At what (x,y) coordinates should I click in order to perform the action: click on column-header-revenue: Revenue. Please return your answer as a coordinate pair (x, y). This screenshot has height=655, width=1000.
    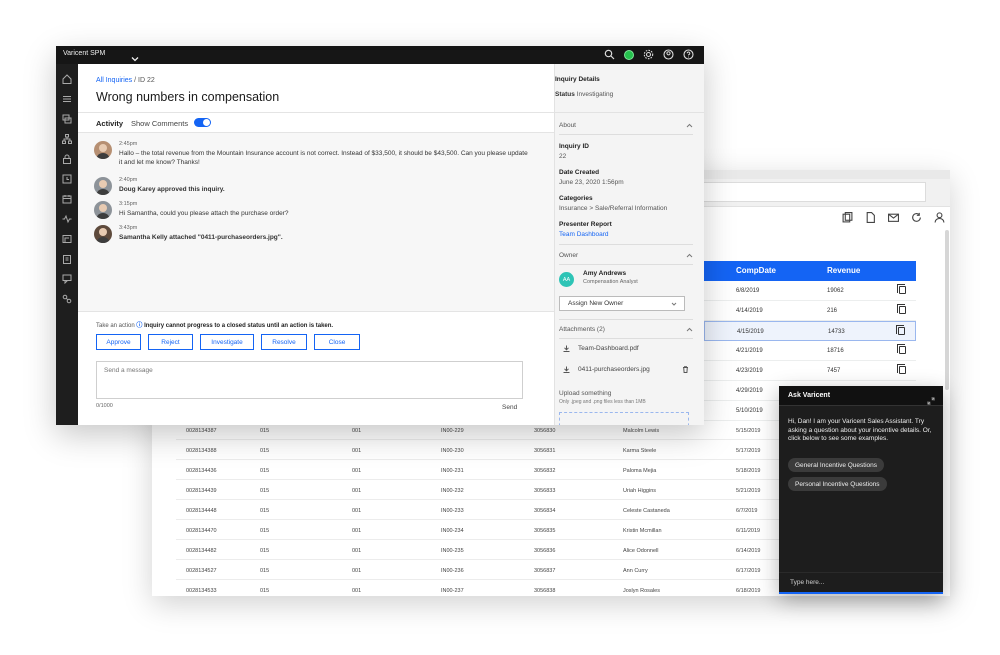
    Looking at the image, I should click on (843, 270).